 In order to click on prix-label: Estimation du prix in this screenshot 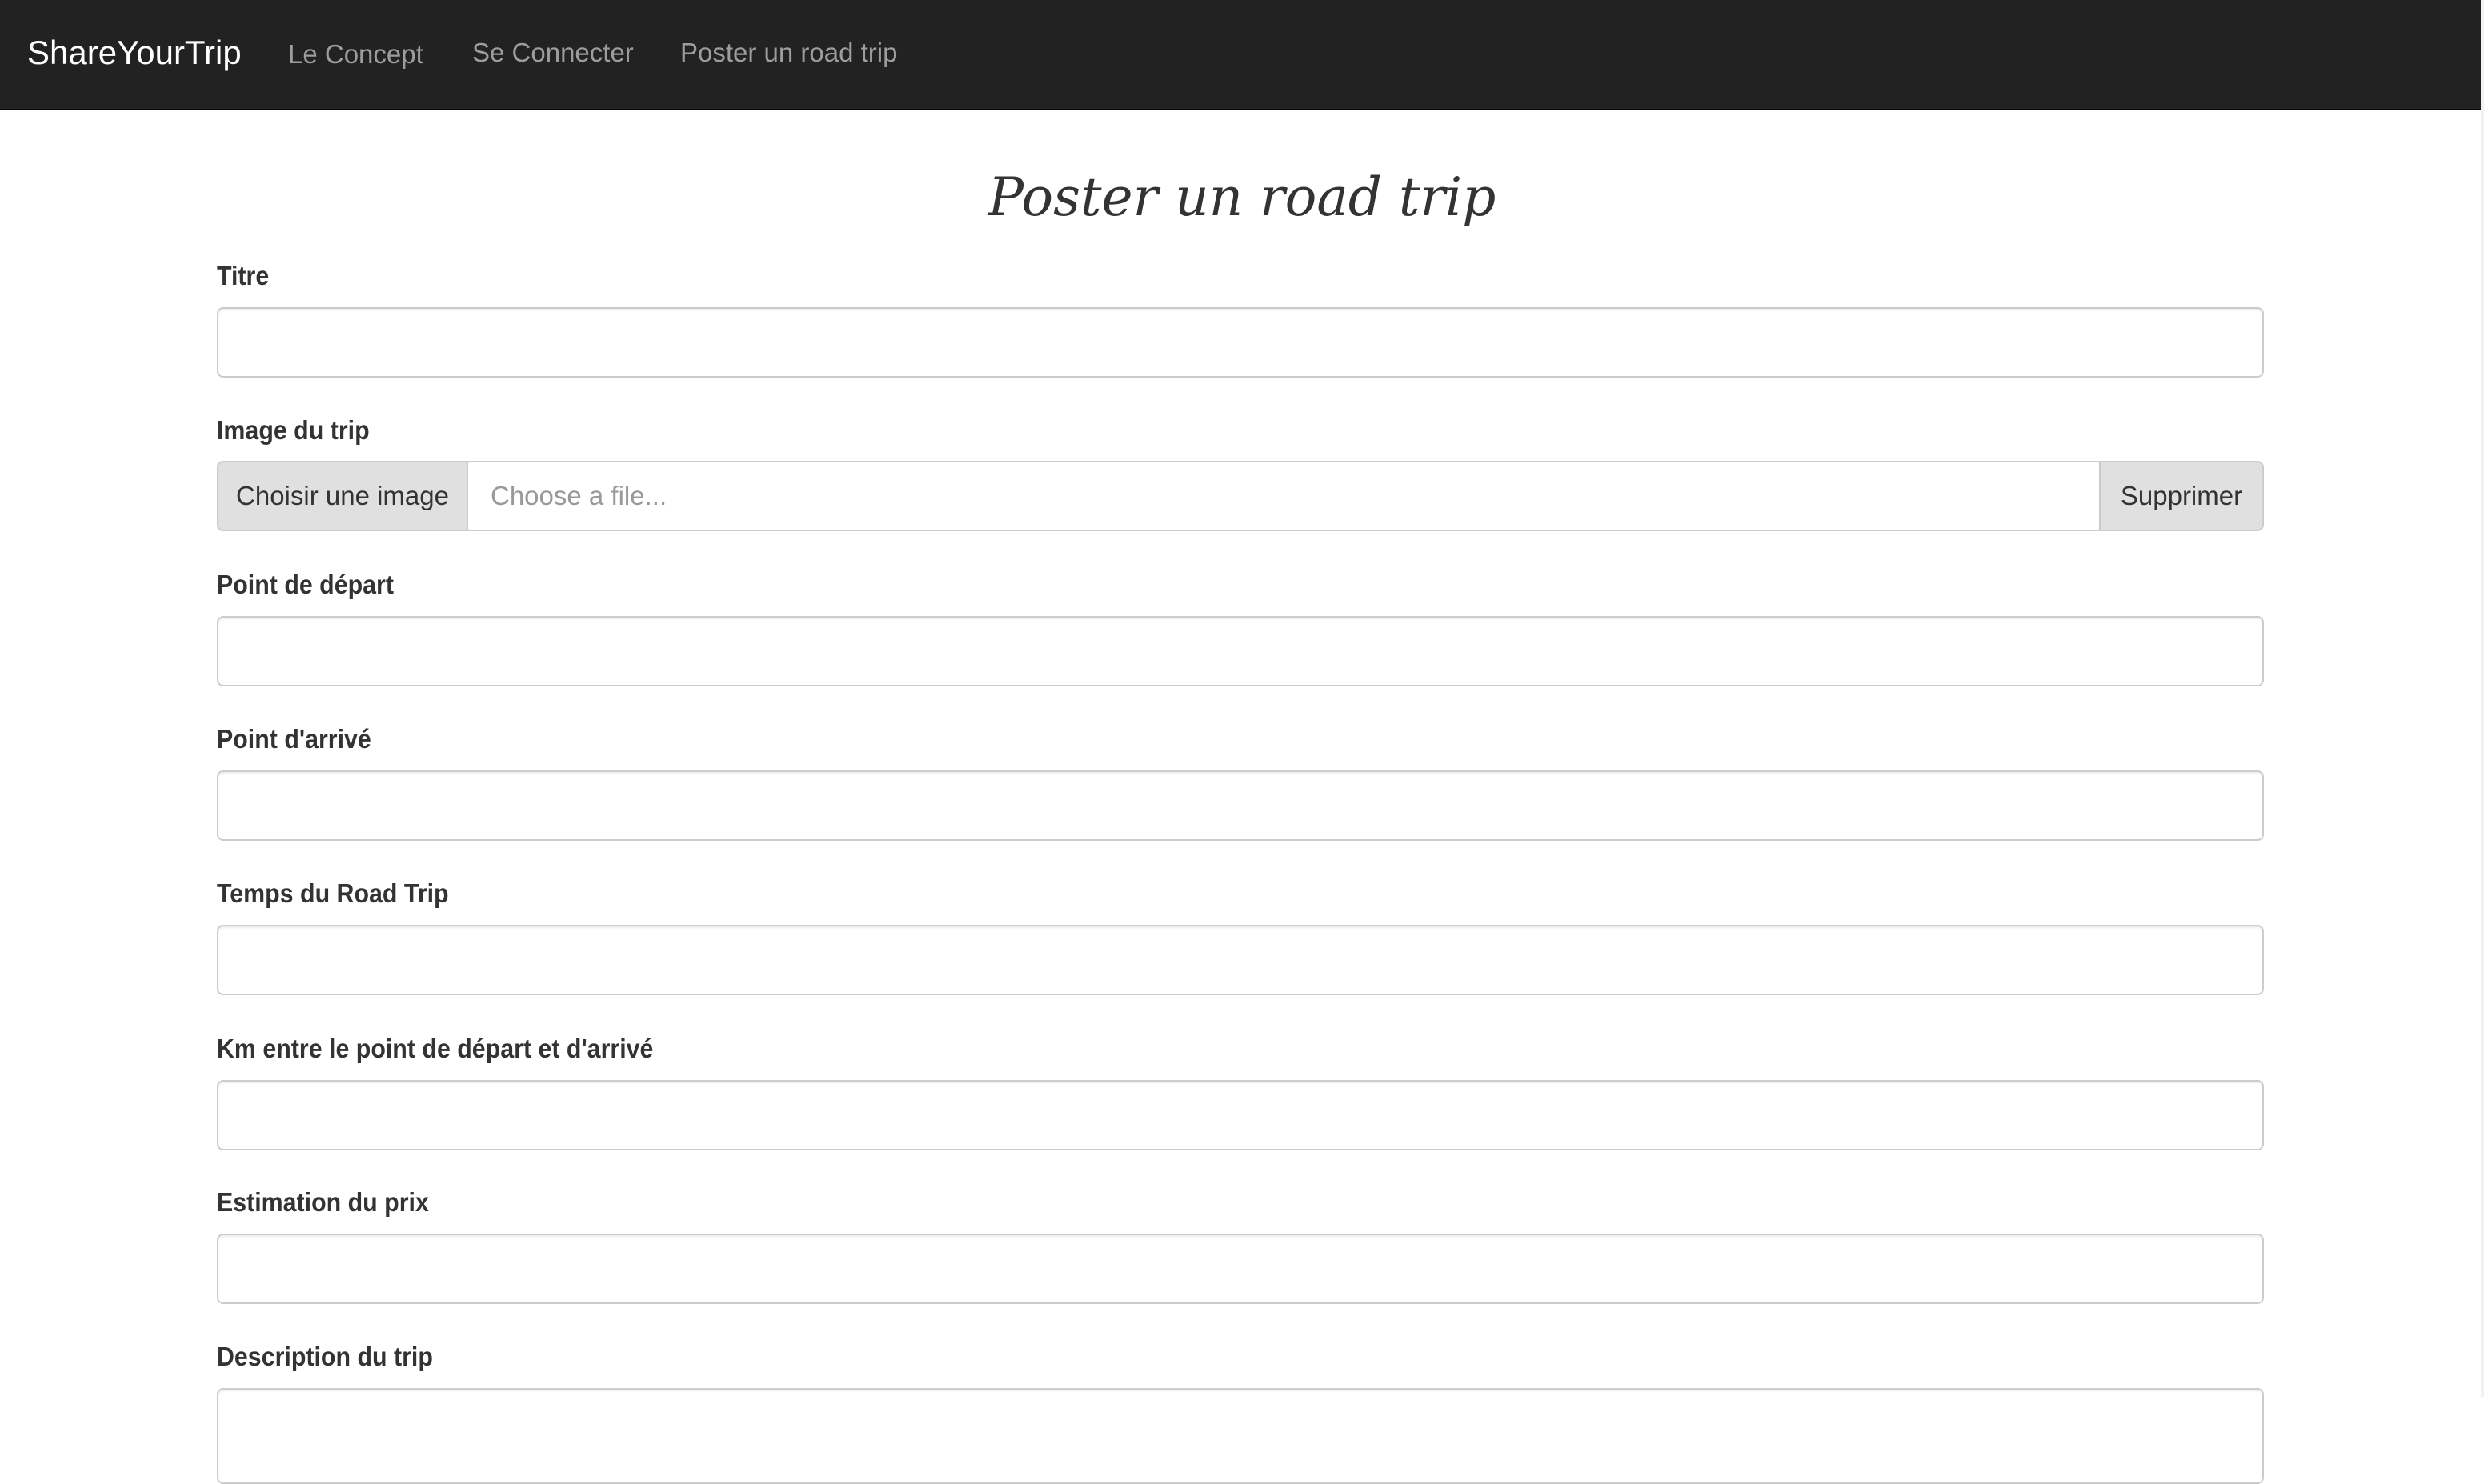, I will do `click(323, 1202)`.